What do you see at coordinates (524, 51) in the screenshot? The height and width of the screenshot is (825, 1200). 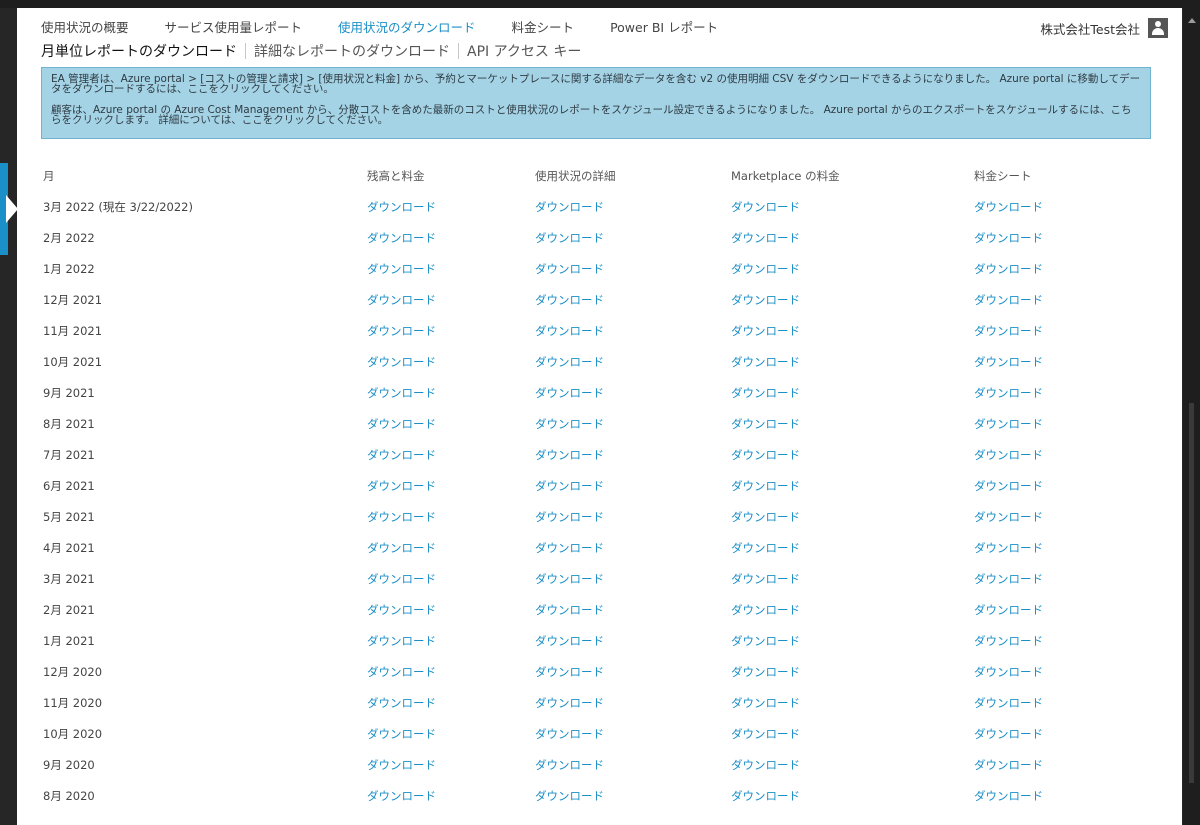 I see `tab-api-access-key: API アクセス キー` at bounding box center [524, 51].